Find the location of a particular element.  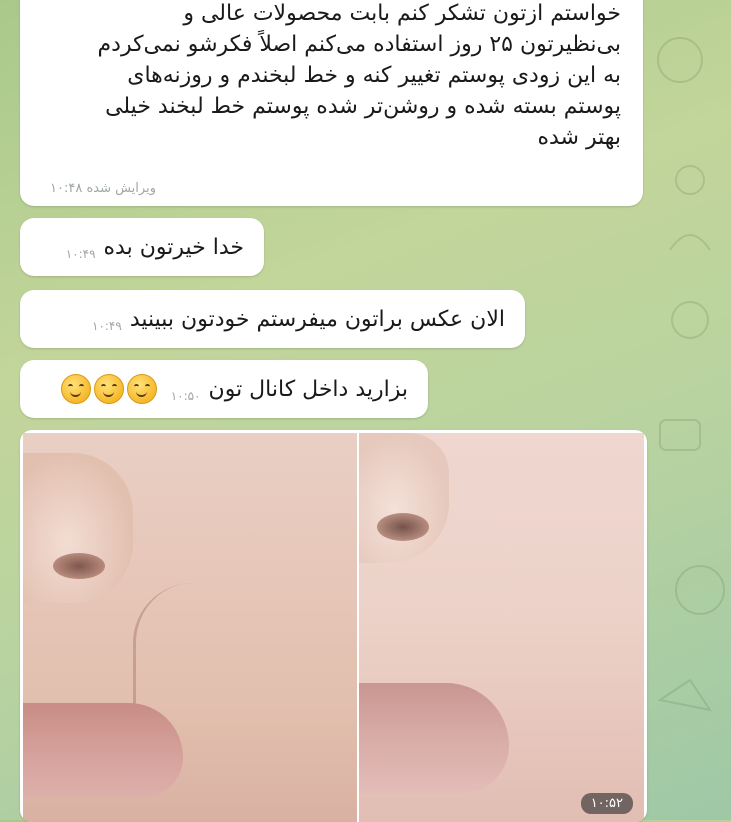

edited-label: ویرایش شده is located at coordinates (121, 188).